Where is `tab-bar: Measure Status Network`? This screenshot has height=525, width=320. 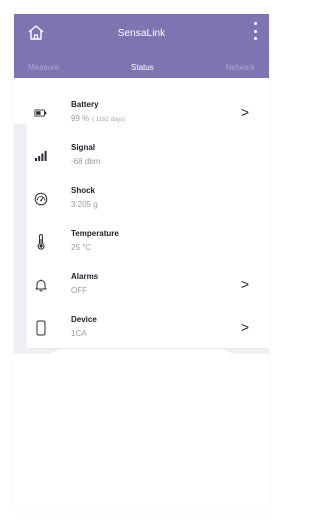 tab-bar: Measure Status Network is located at coordinates (141, 67).